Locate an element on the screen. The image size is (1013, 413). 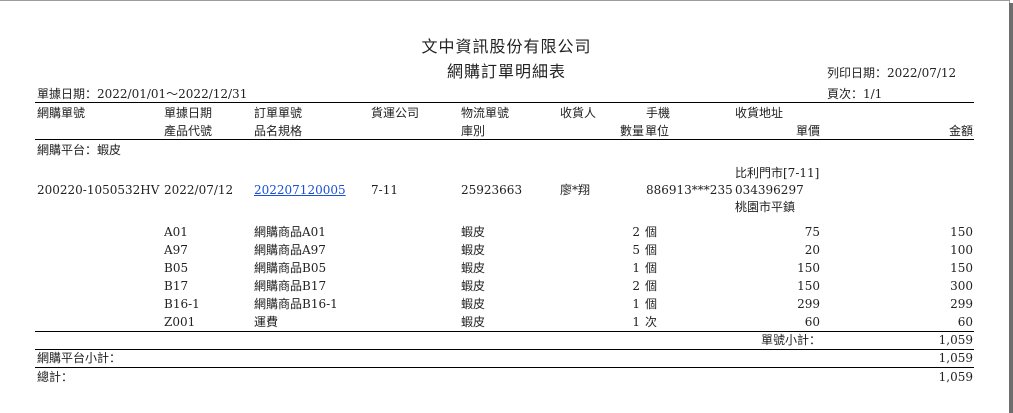
item-name: 網購商品A97 is located at coordinates (290, 250).